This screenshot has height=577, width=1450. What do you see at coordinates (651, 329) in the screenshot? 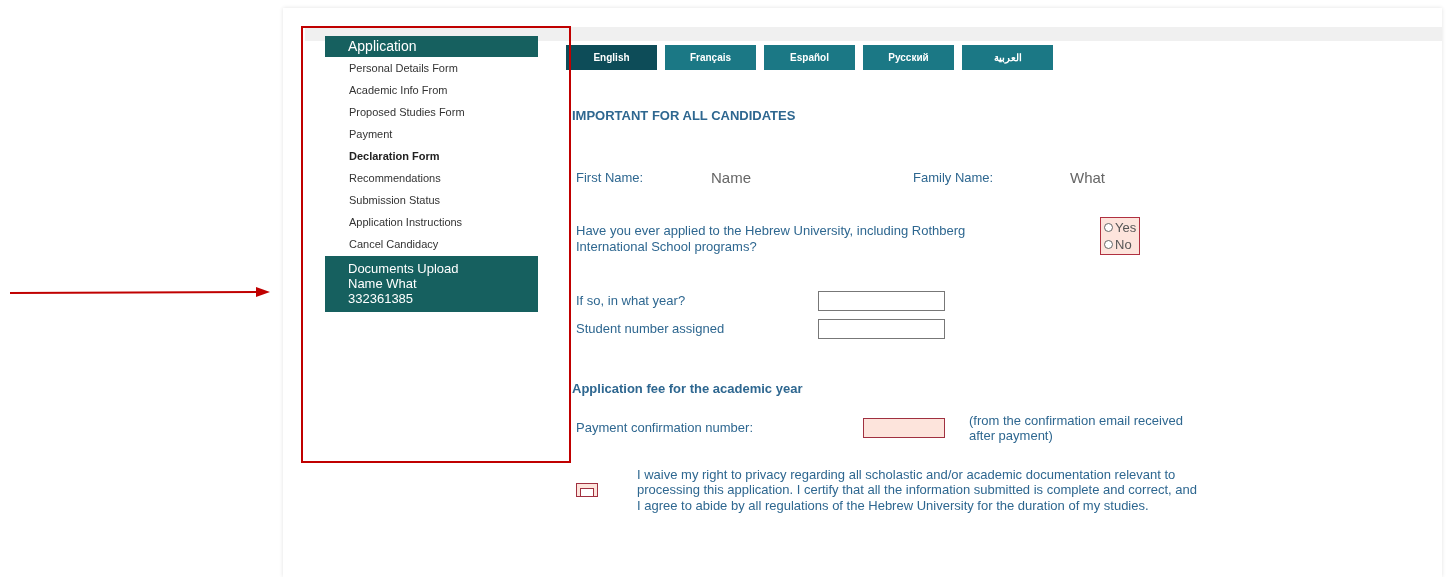
I see `field-label: Student number assigned` at bounding box center [651, 329].